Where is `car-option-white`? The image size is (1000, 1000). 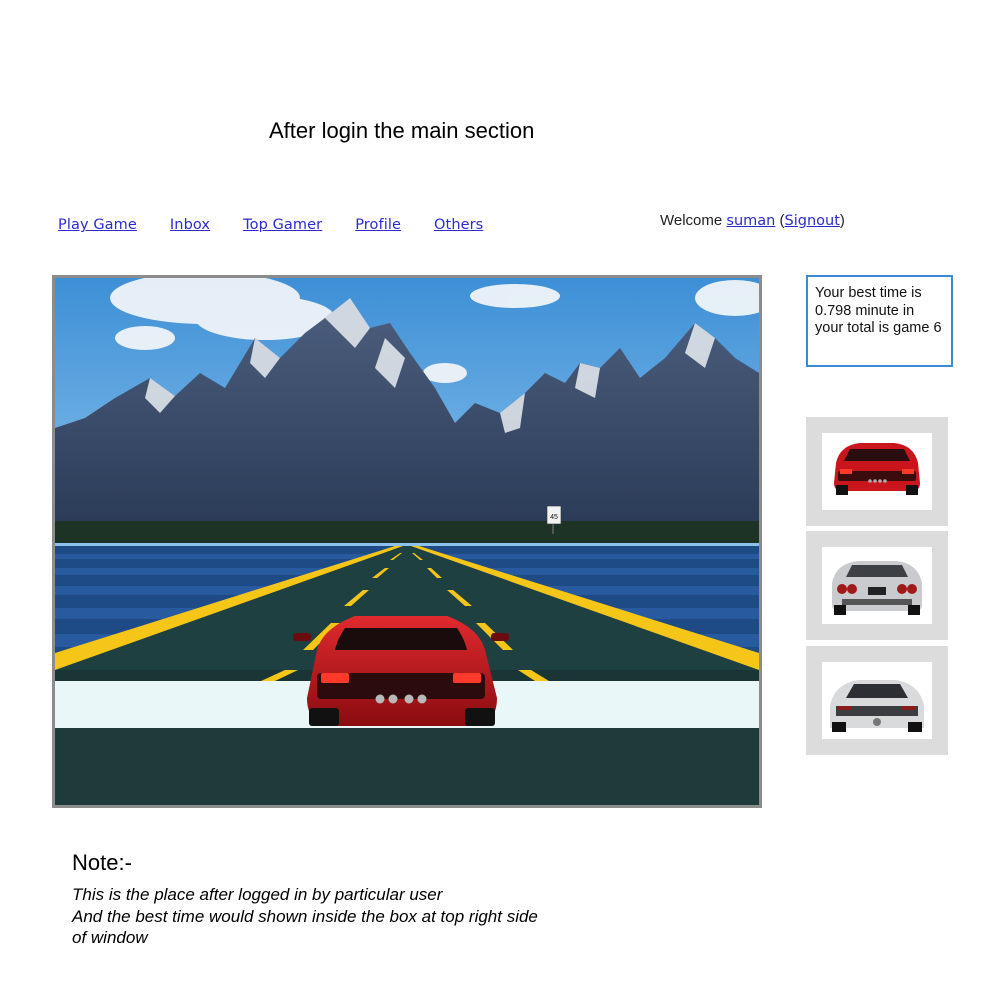 car-option-white is located at coordinates (877, 700).